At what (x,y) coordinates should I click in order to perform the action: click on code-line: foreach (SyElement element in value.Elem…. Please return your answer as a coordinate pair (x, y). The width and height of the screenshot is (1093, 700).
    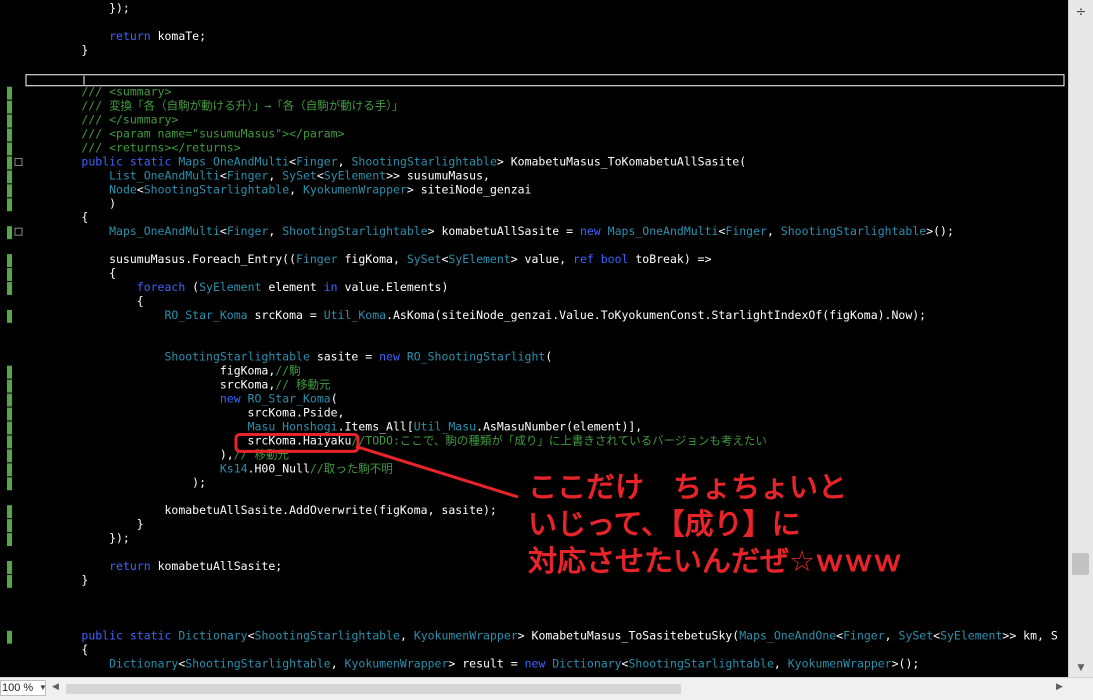
    Looking at the image, I should click on (237, 287).